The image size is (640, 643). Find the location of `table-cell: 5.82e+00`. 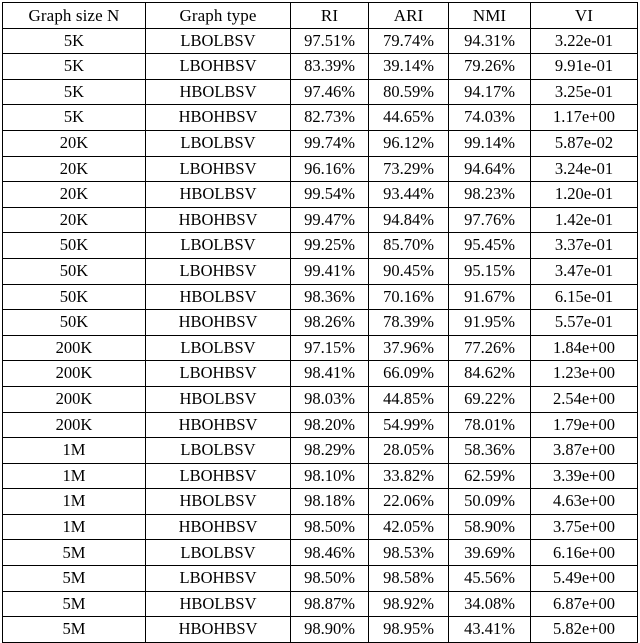

table-cell: 5.82e+00 is located at coordinates (584, 629).